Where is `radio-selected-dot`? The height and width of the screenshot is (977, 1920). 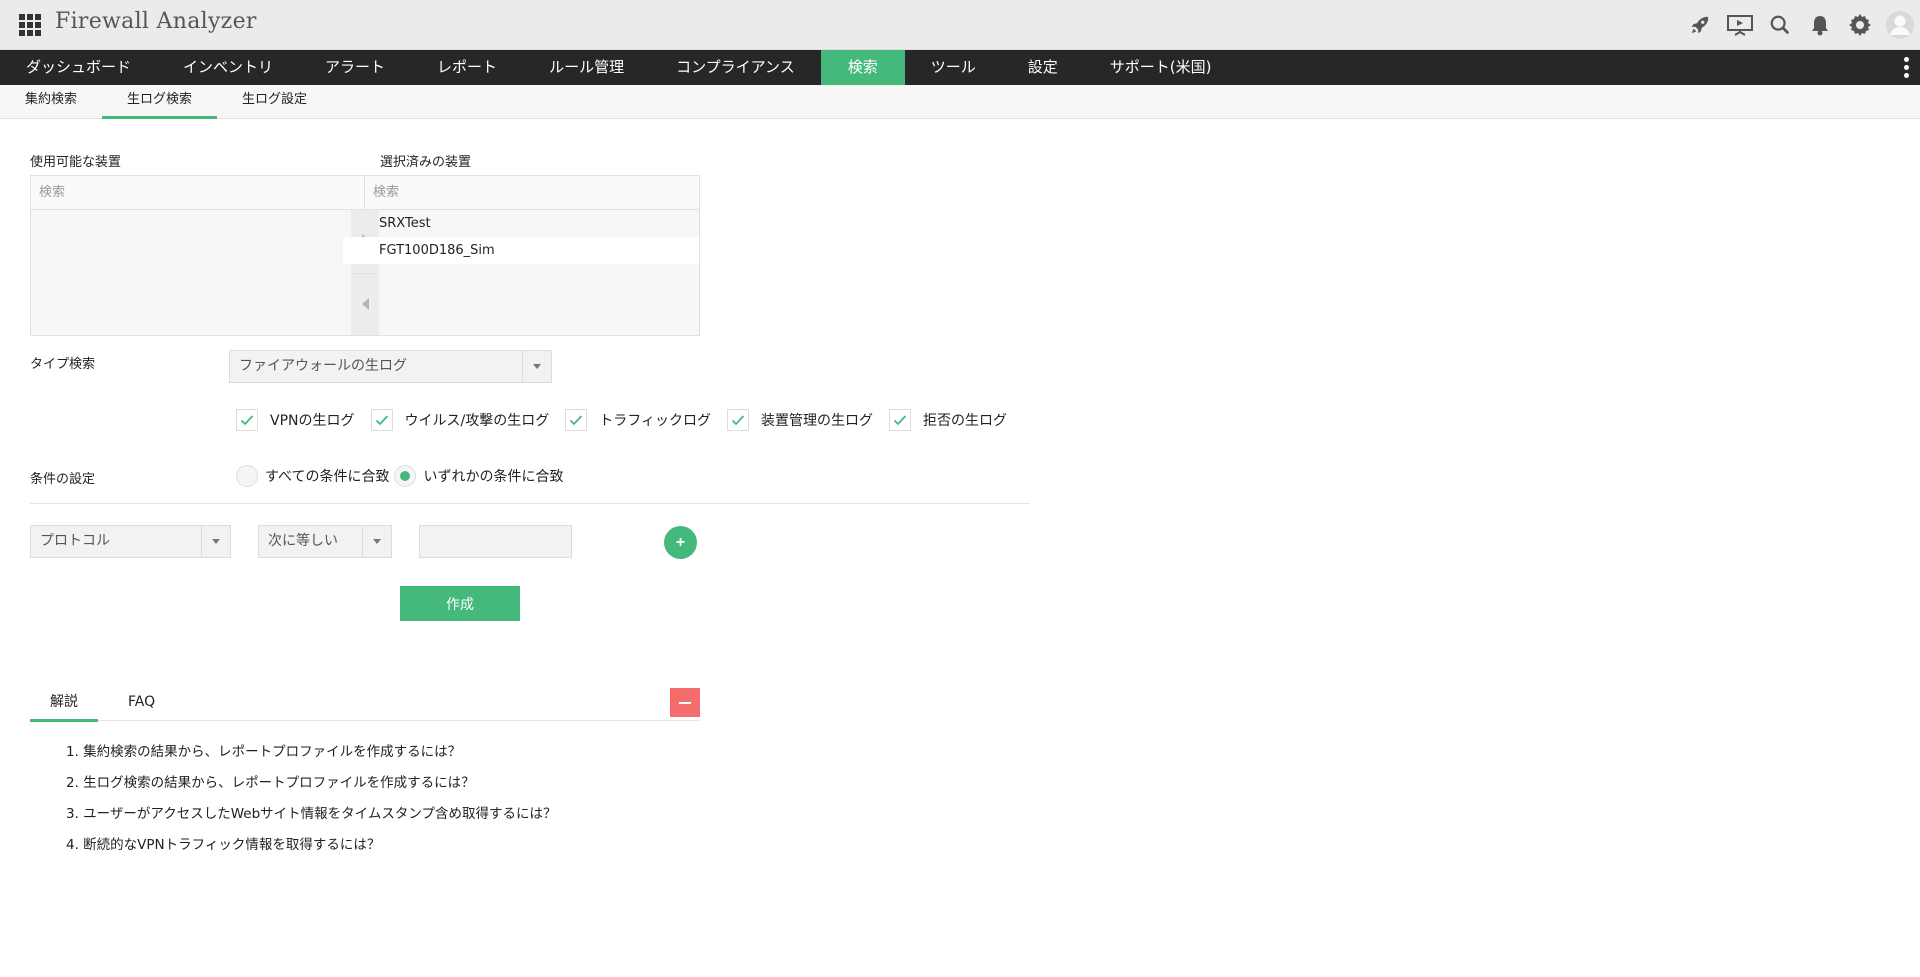 radio-selected-dot is located at coordinates (405, 476).